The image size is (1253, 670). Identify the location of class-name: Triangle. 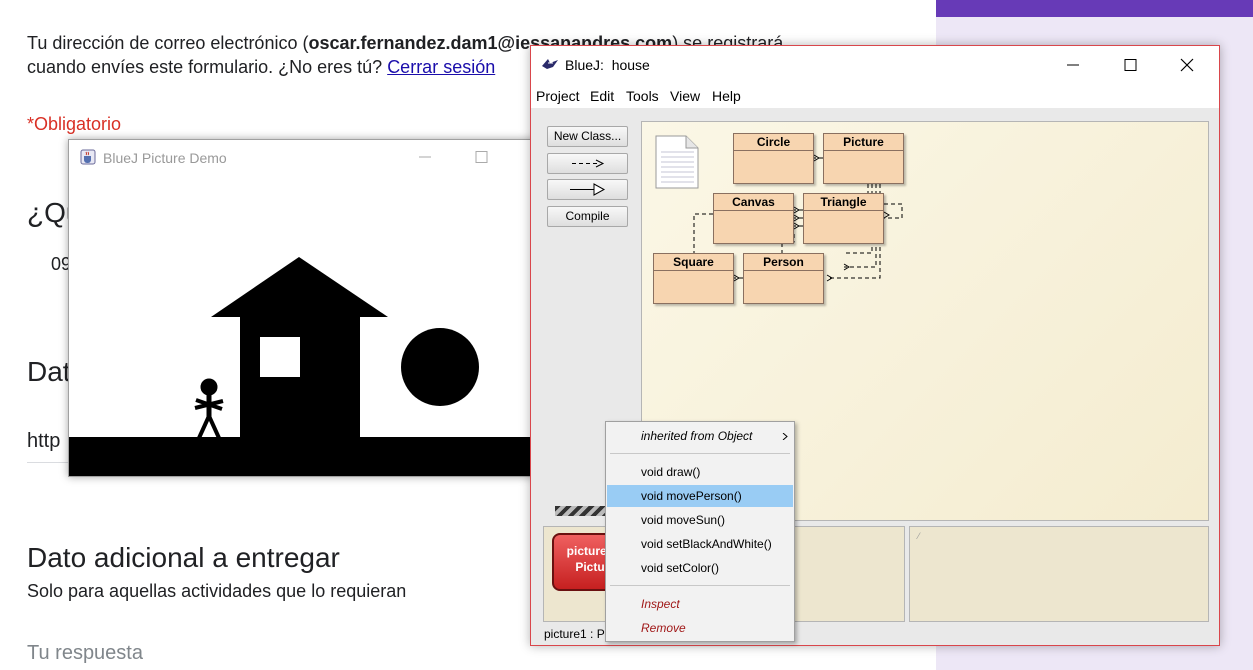
(843, 202).